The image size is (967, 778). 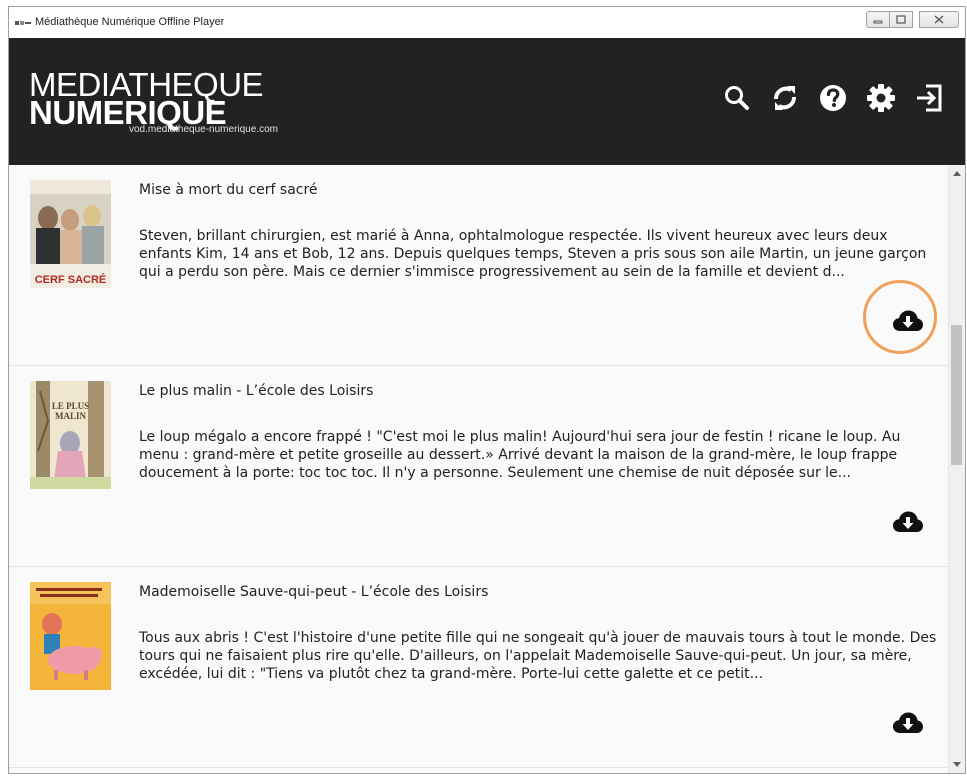 I want to click on help-icon, so click(x=833, y=98).